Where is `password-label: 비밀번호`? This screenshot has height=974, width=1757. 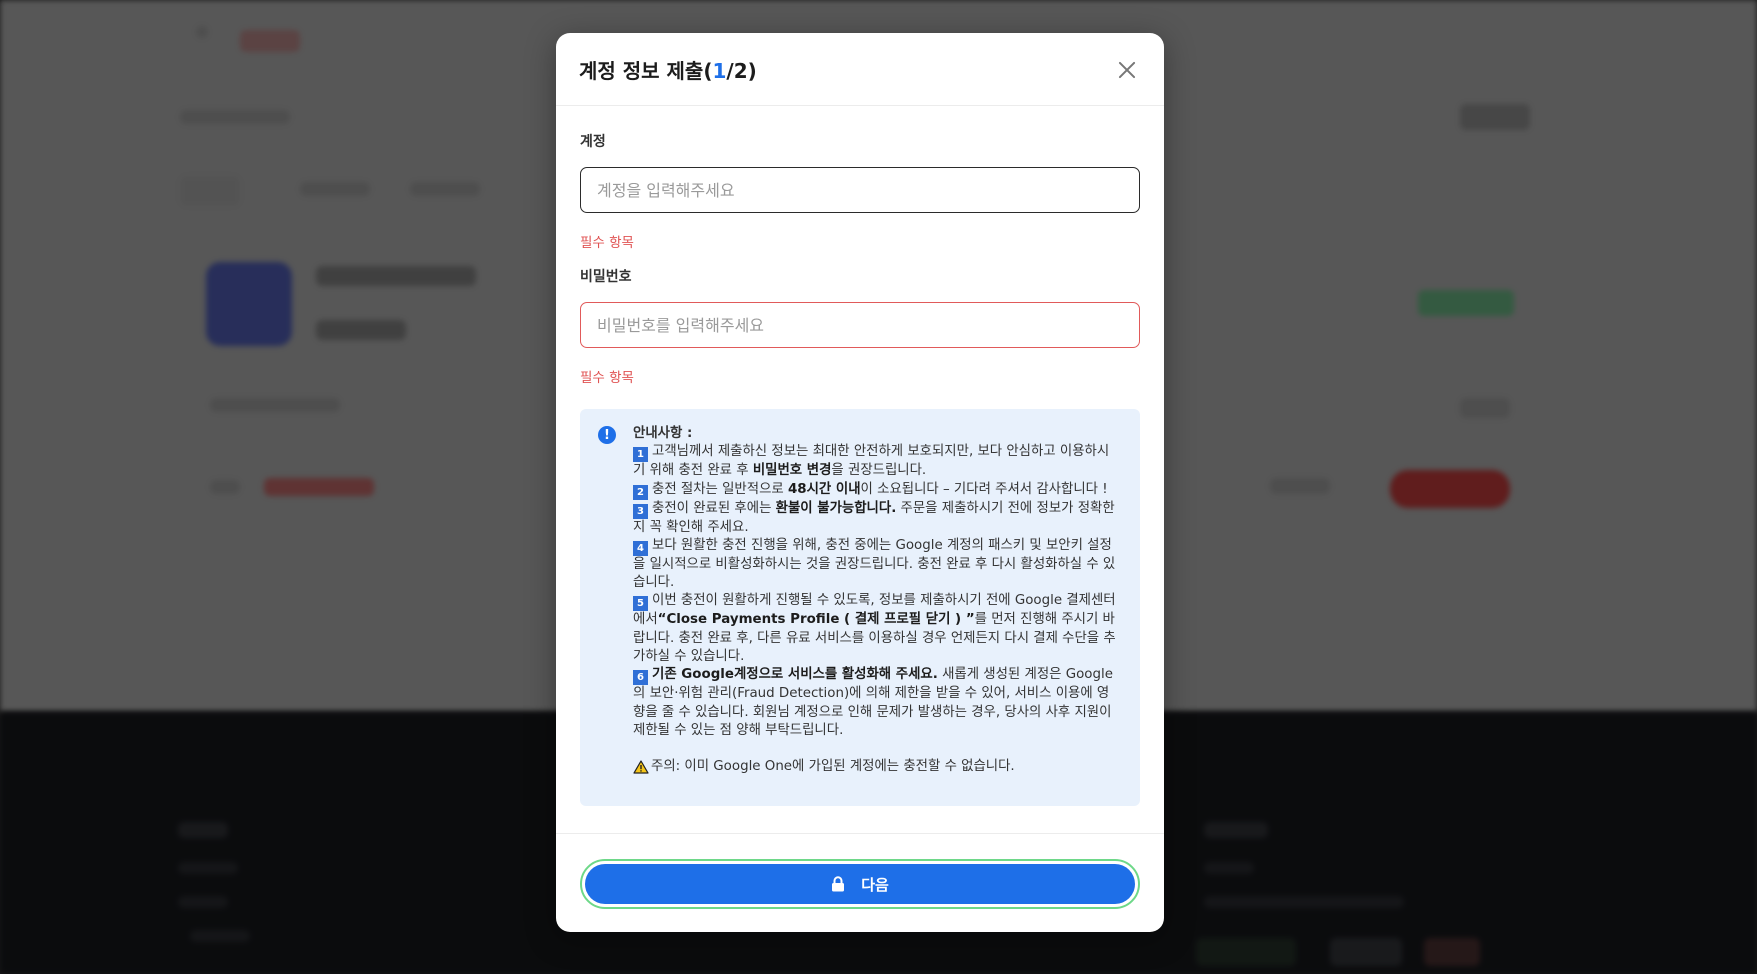
password-label: 비밀번호 is located at coordinates (606, 277).